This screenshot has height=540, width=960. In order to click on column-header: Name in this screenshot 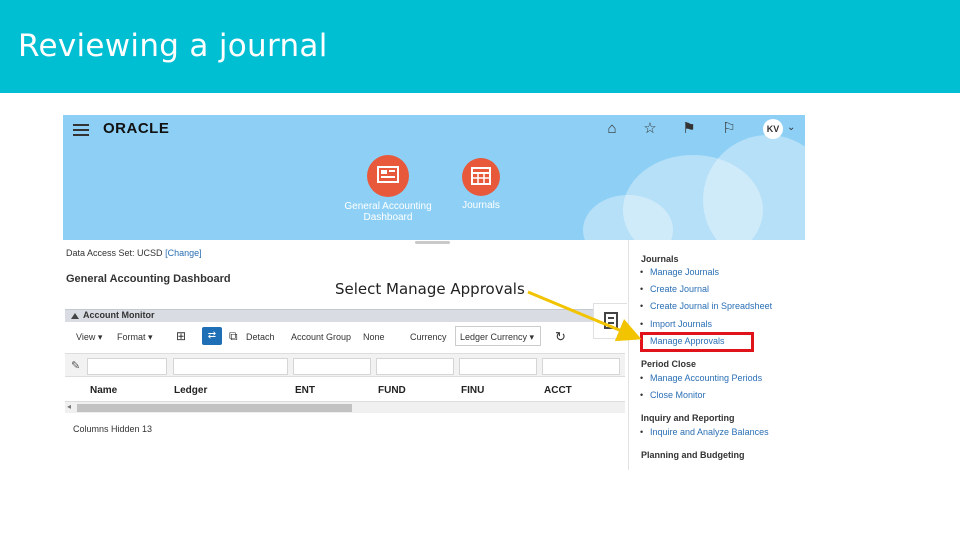, I will do `click(103, 390)`.